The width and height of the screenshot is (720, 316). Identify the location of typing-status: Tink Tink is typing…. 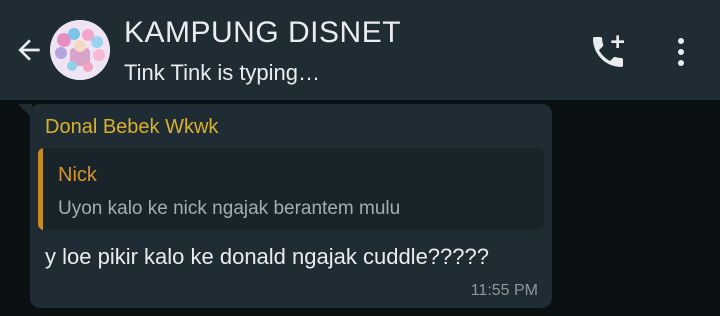
(222, 72).